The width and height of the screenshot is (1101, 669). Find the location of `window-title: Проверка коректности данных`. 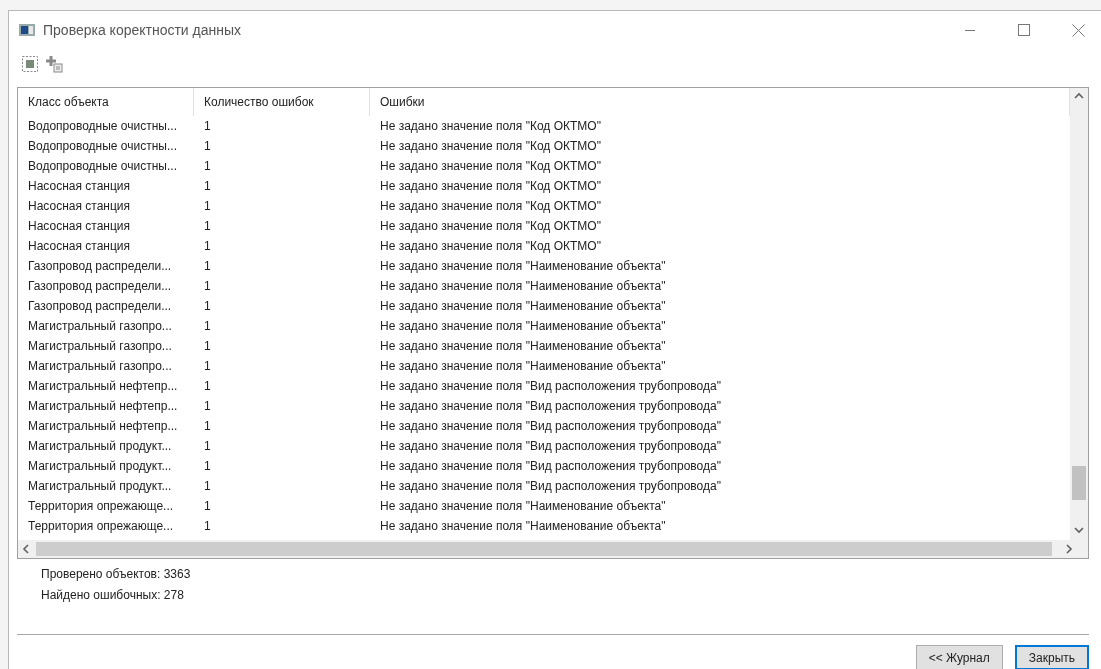

window-title: Проверка коректности данных is located at coordinates (143, 30).